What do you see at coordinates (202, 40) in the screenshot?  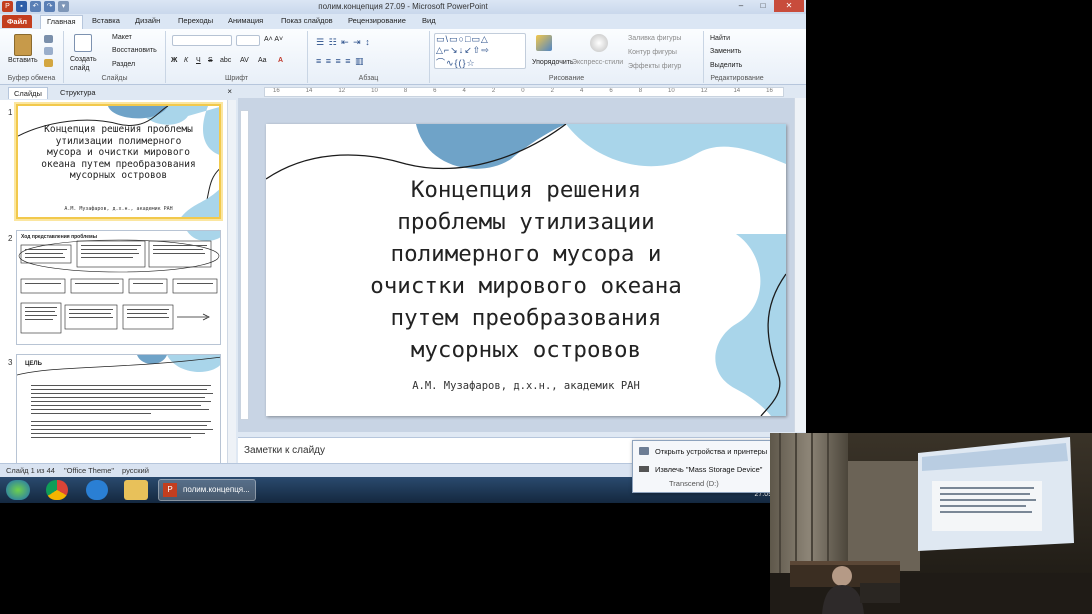 I see `font-name-select` at bounding box center [202, 40].